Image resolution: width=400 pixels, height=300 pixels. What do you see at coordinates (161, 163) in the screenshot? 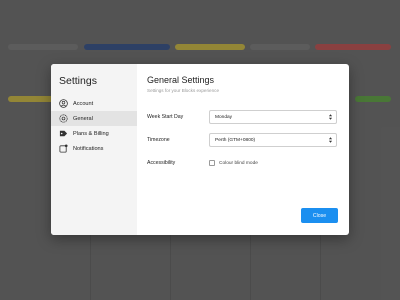
I see `accessibility-label: Accessibility` at bounding box center [161, 163].